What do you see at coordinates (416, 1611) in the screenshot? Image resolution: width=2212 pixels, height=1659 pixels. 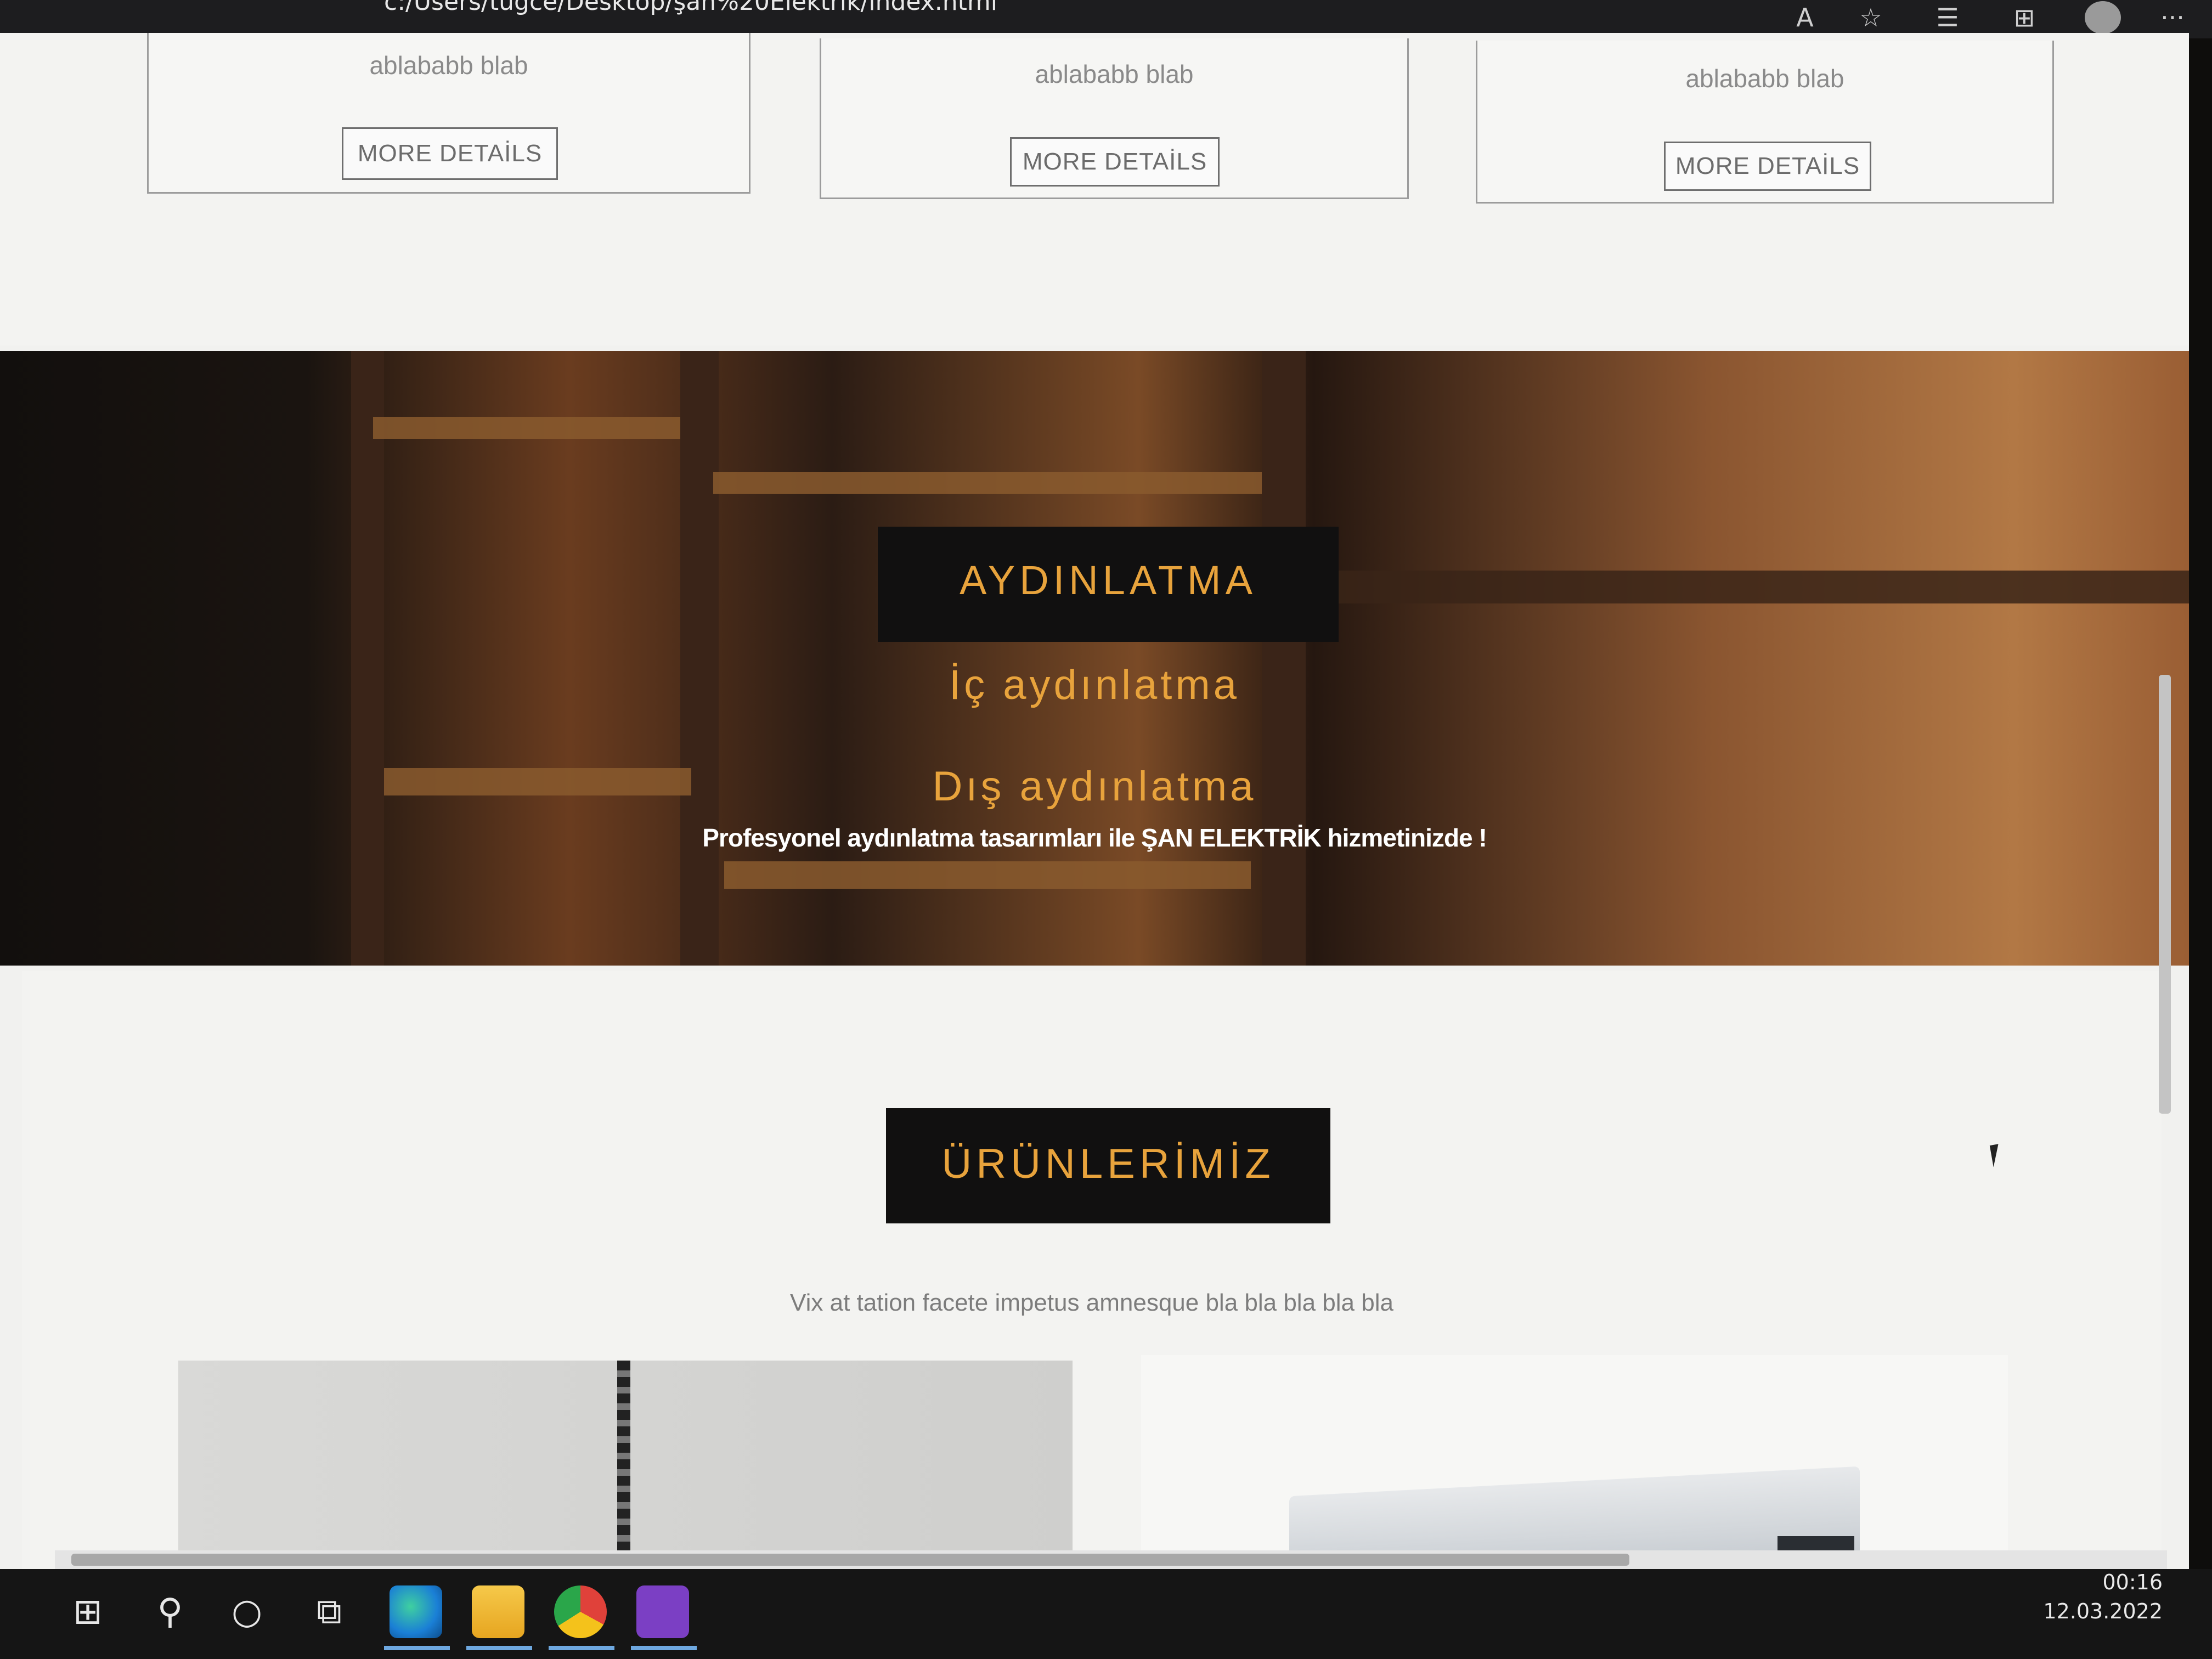 I see `edge-browser-icon` at bounding box center [416, 1611].